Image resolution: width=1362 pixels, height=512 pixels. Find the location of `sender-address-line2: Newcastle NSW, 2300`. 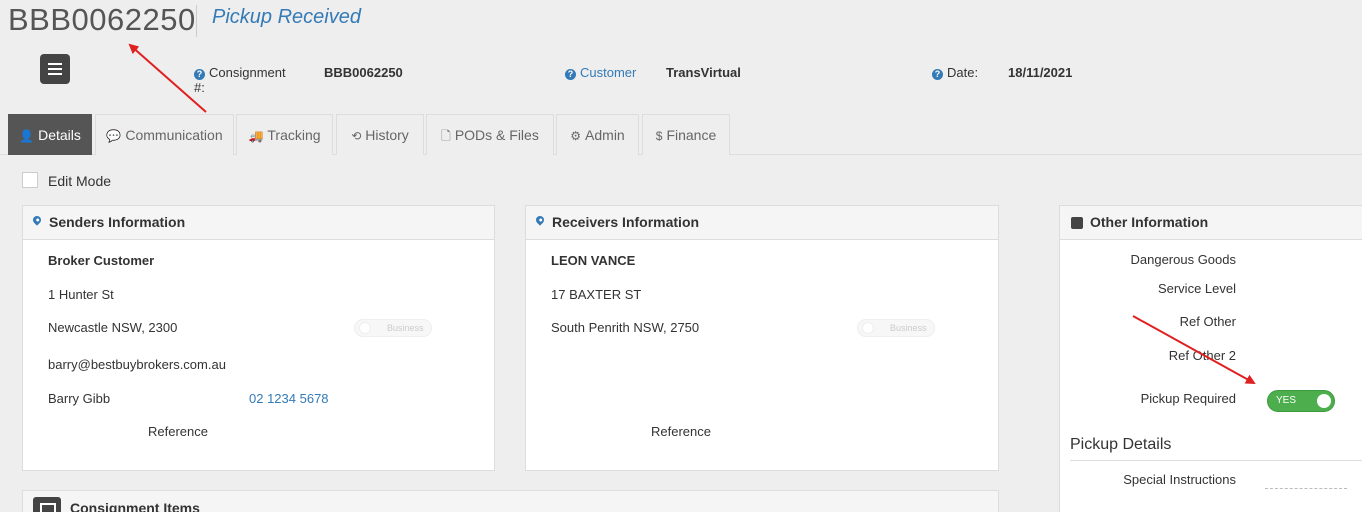

sender-address-line2: Newcastle NSW, 2300 is located at coordinates (113, 327).